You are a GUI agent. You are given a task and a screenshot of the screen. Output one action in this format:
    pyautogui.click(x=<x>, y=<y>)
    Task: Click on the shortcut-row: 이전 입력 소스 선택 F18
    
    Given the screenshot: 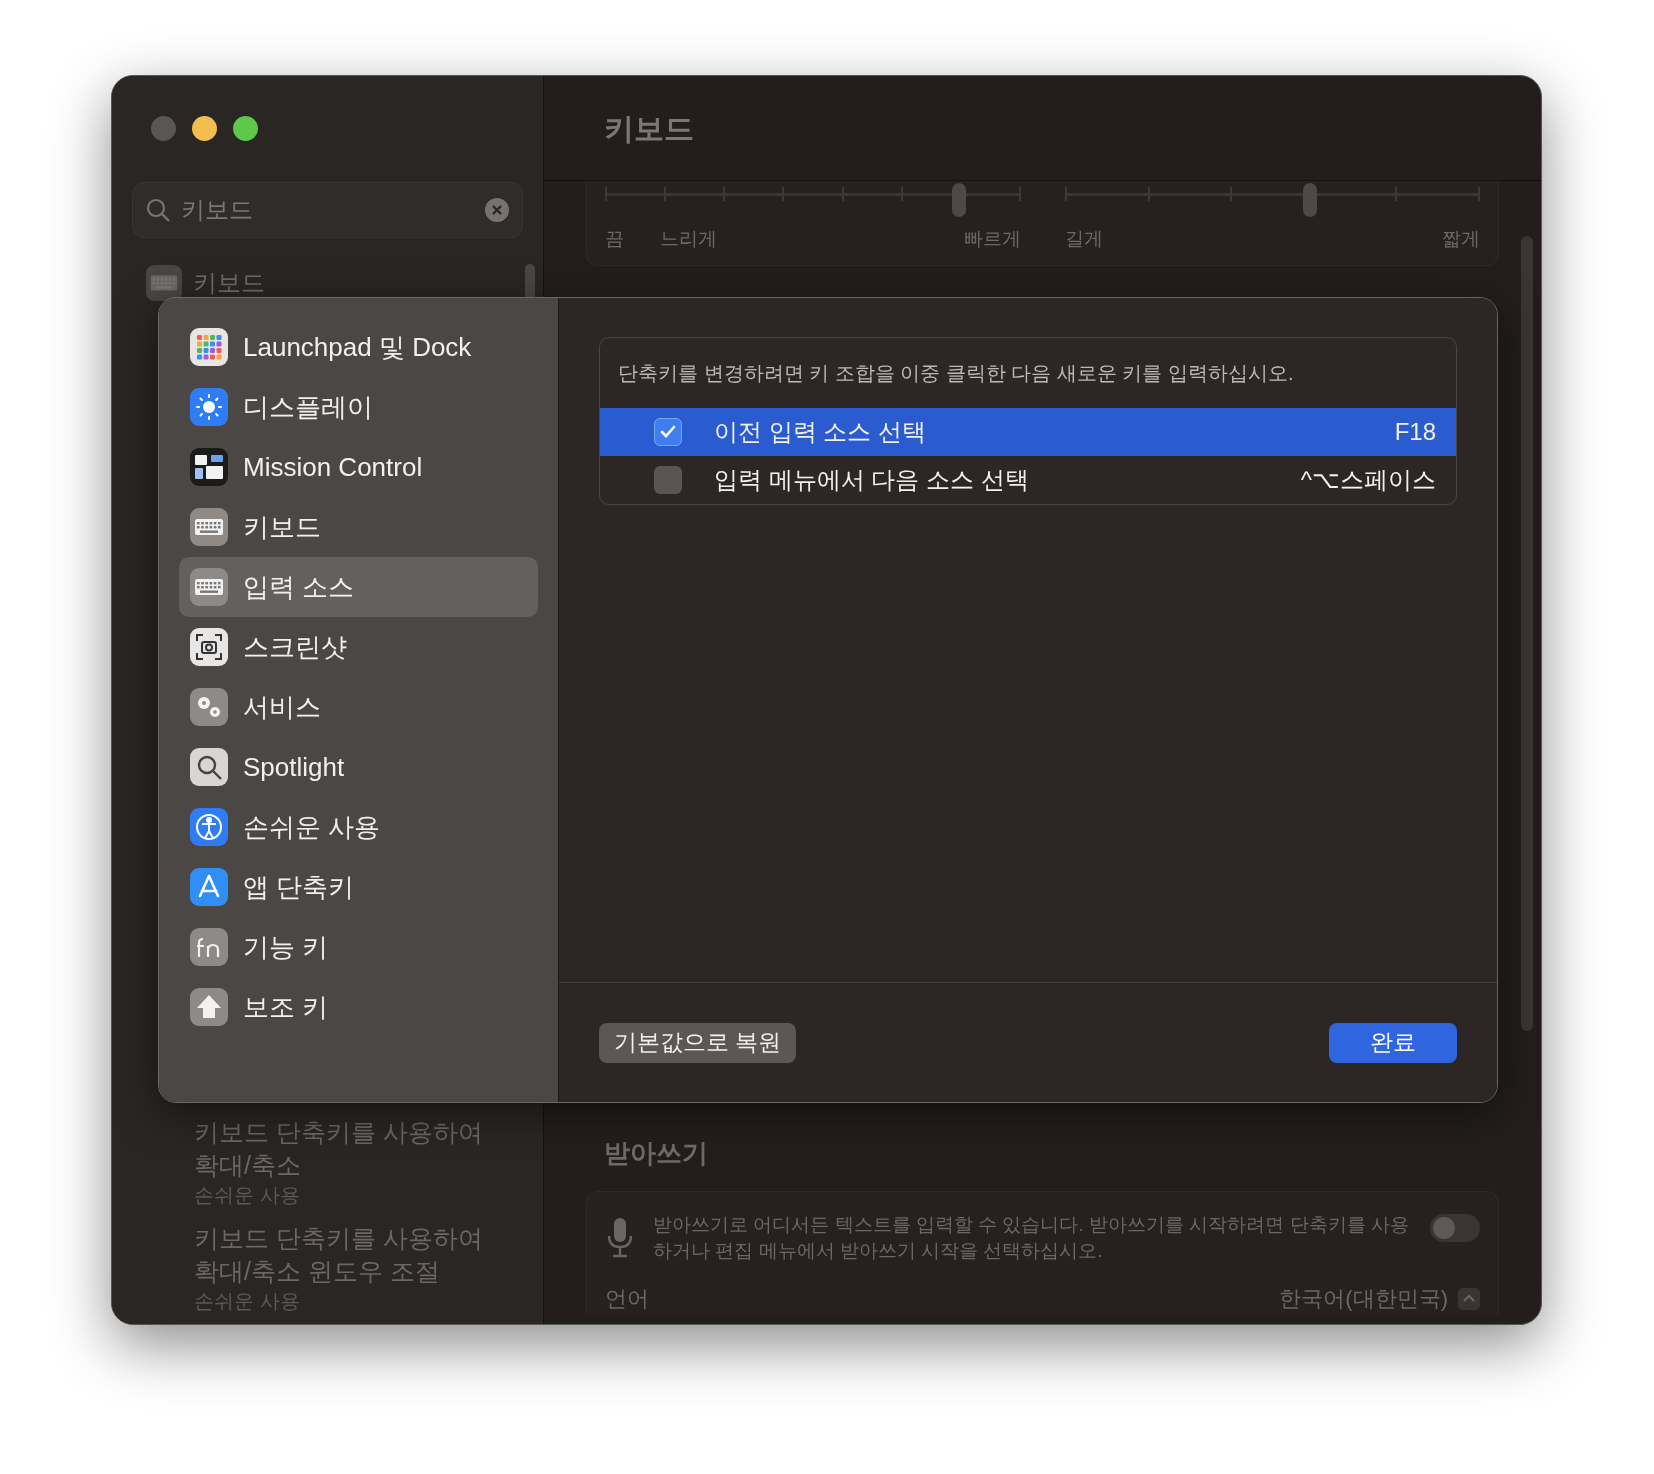 What is the action you would take?
    pyautogui.click(x=1028, y=432)
    